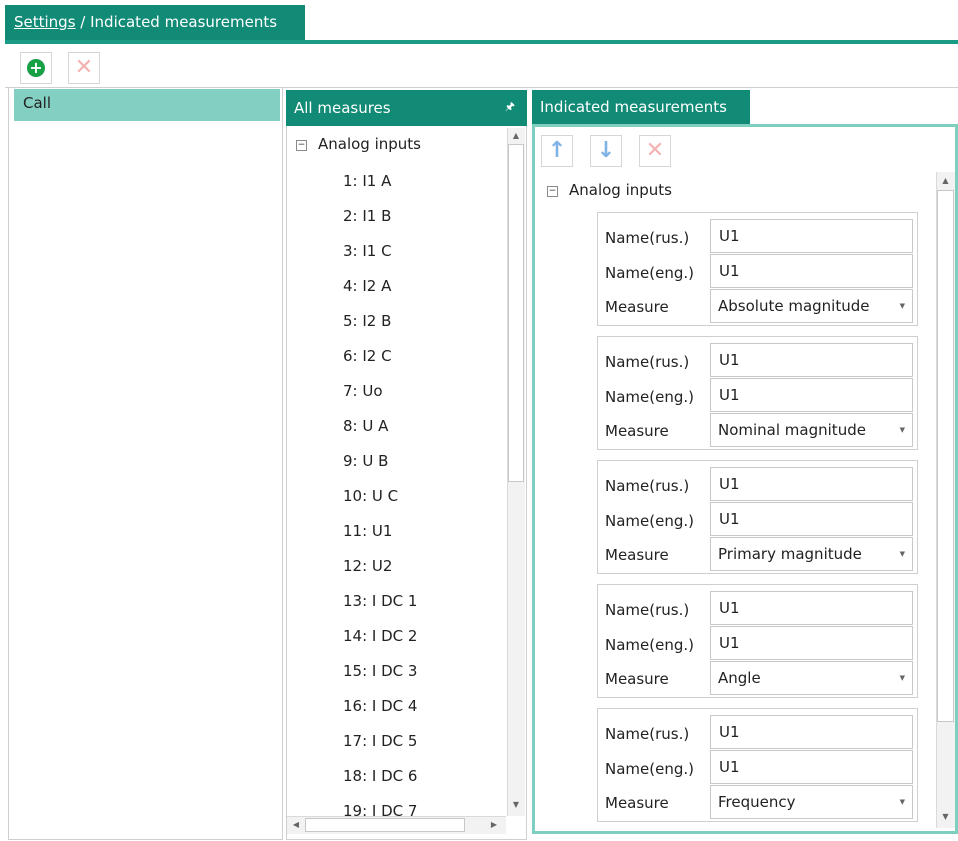 Image resolution: width=958 pixels, height=841 pixels. Describe the element at coordinates (367, 566) in the screenshot. I see `tree-item: 12: U2` at that location.